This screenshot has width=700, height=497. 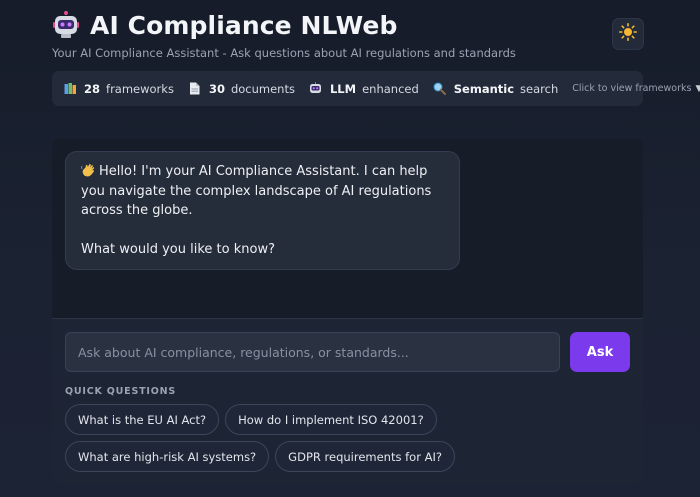 I want to click on quick-question-chip: What is the EU AI Act?, so click(x=142, y=419).